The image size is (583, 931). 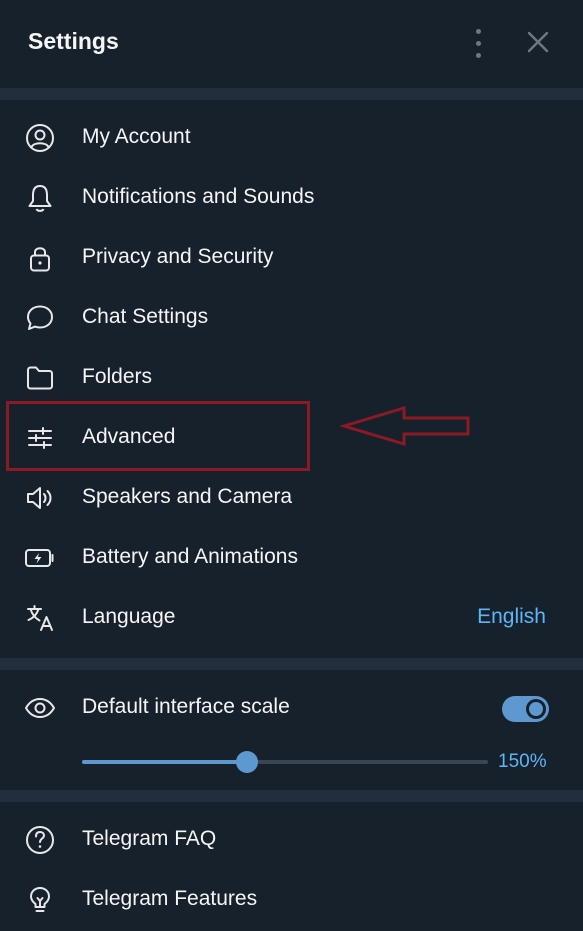 What do you see at coordinates (291, 900) in the screenshot?
I see `menu-item-telegram-features: Telegram Features` at bounding box center [291, 900].